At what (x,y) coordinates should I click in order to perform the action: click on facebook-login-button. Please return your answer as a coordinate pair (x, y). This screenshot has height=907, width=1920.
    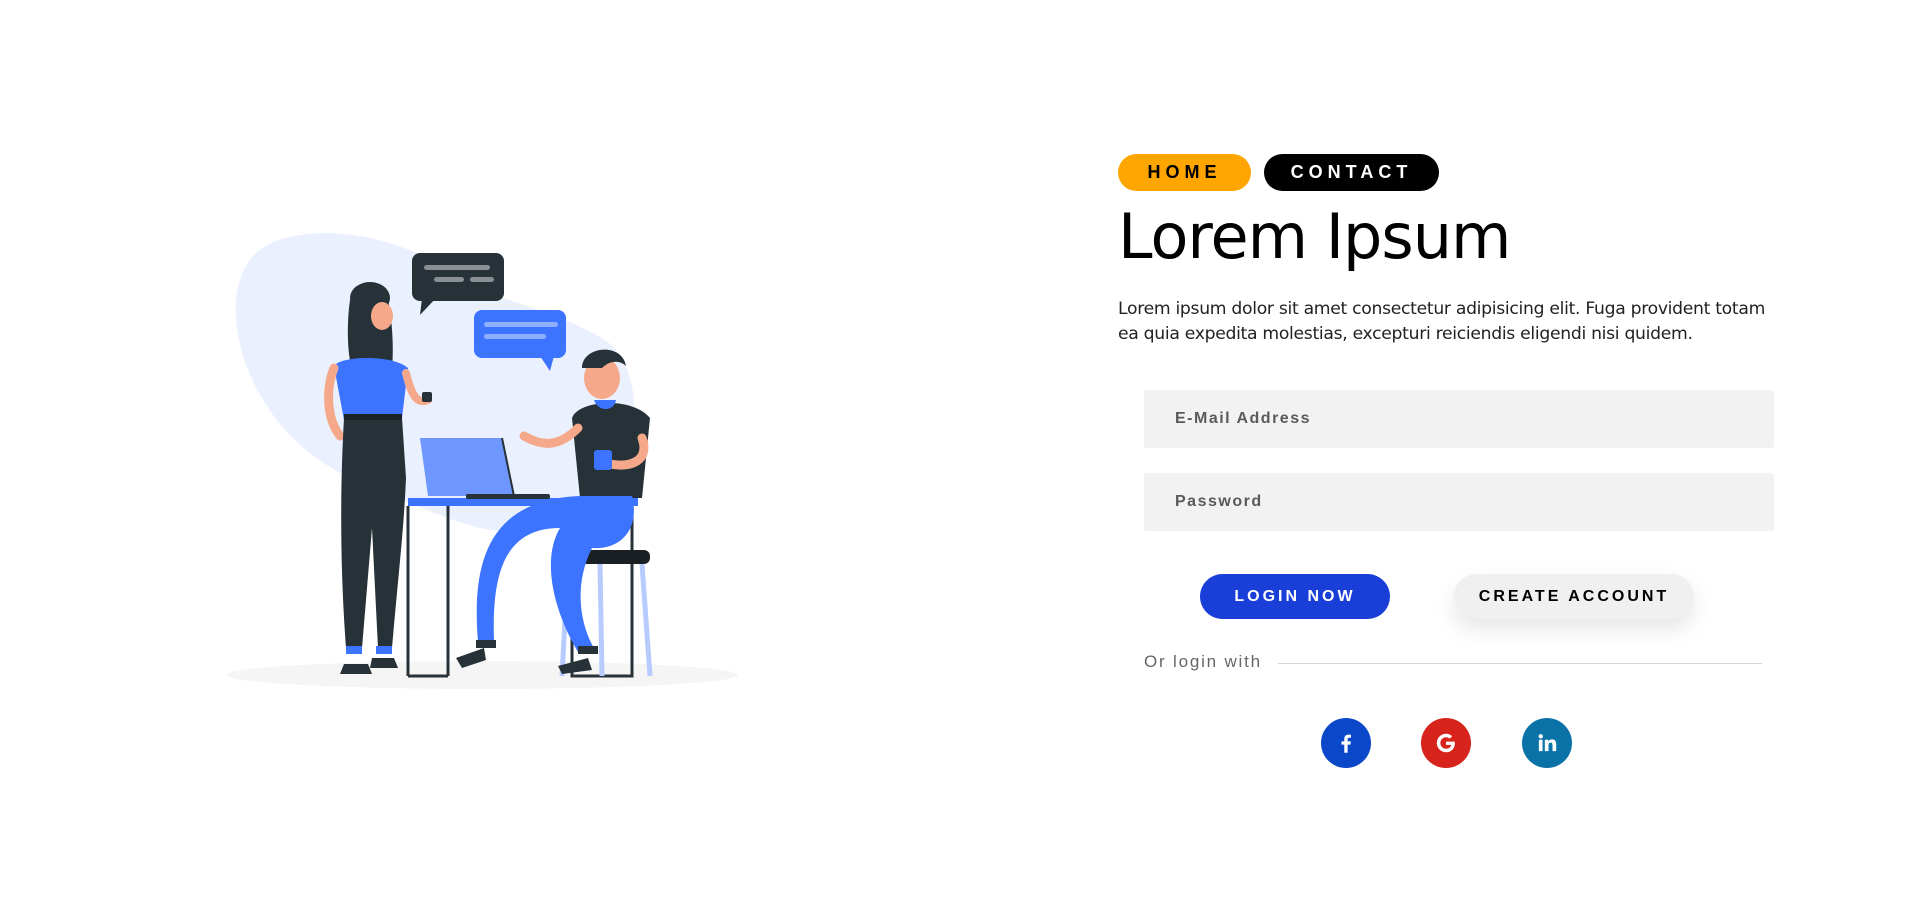
    Looking at the image, I should click on (1346, 743).